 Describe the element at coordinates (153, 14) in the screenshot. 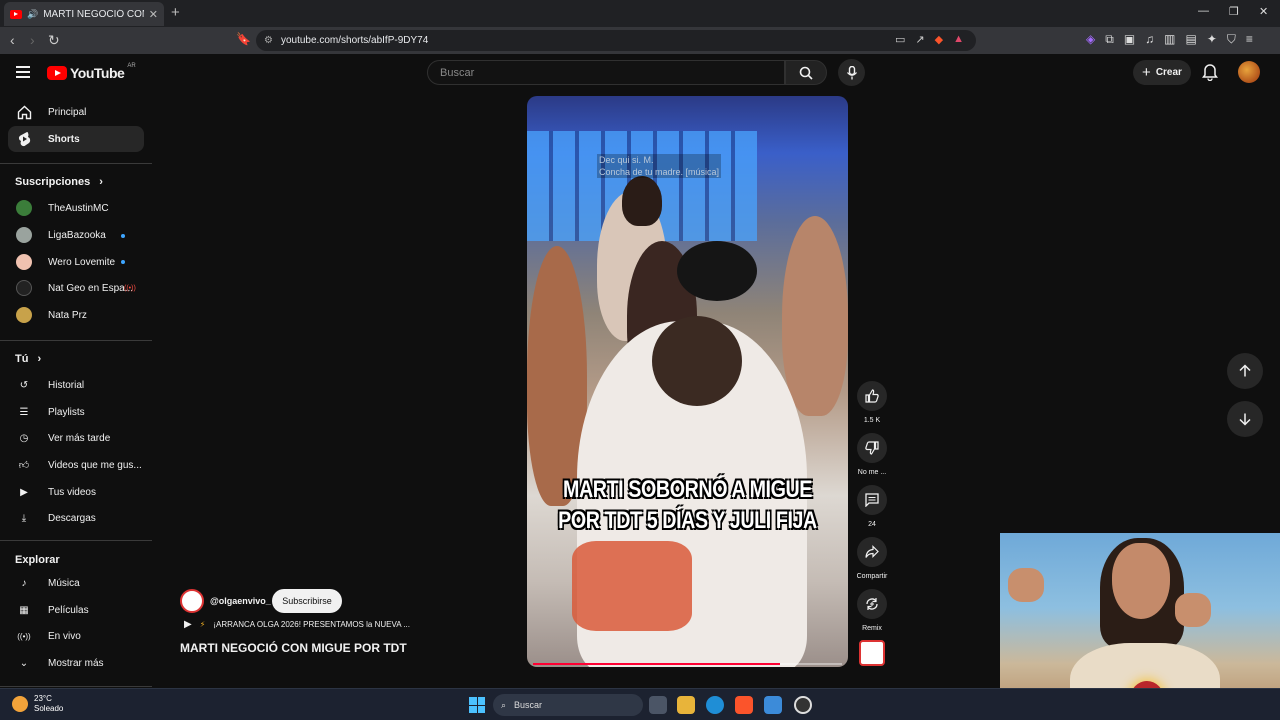

I see `close-tab-icon: ✕` at that location.